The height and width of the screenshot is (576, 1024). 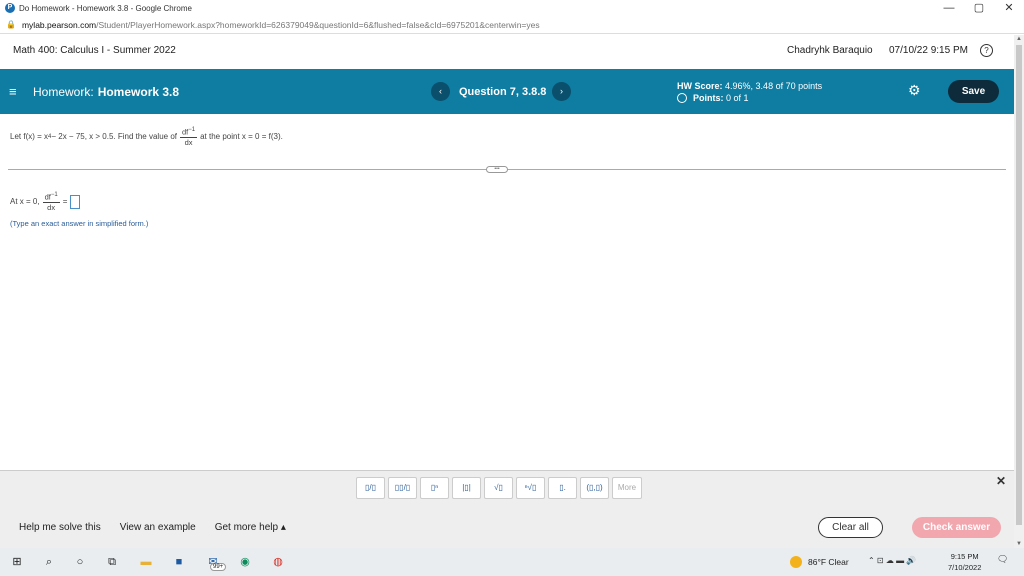 What do you see at coordinates (245, 562) in the screenshot?
I see `edge-icon: ◉` at bounding box center [245, 562].